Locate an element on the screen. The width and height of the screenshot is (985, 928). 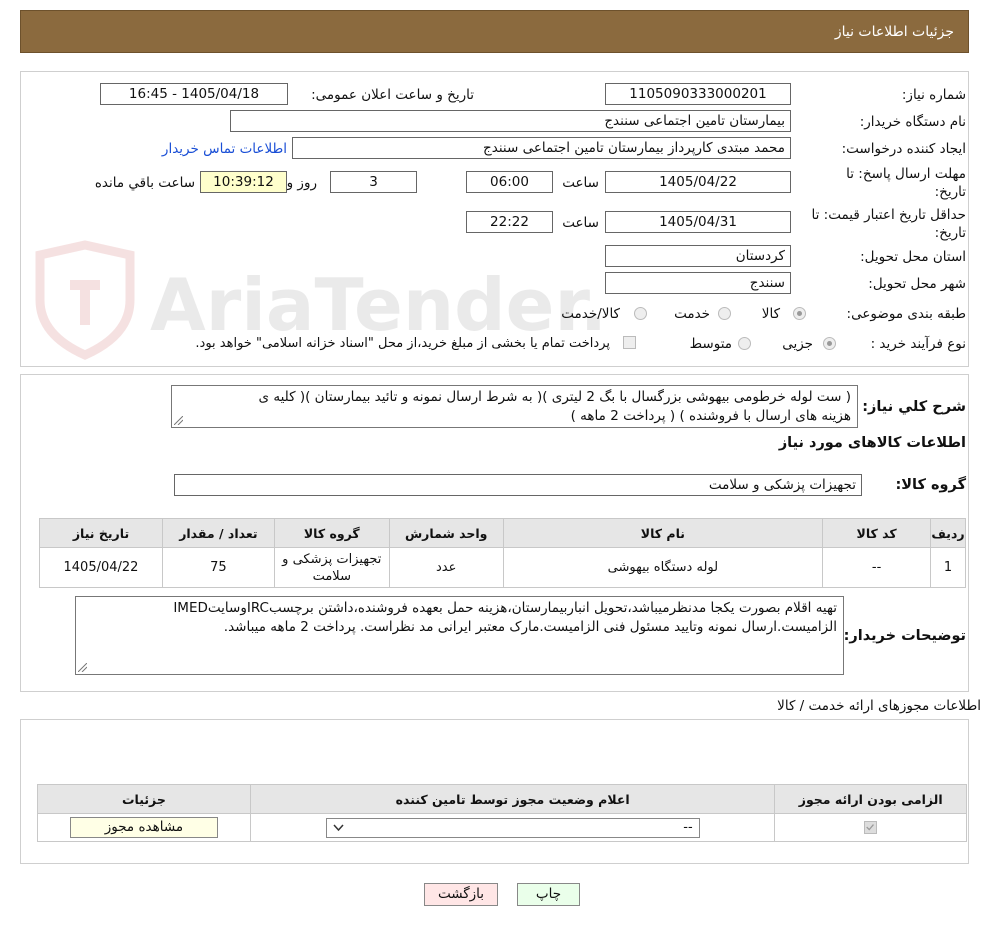
license-required-checkbox is located at coordinates (871, 827).